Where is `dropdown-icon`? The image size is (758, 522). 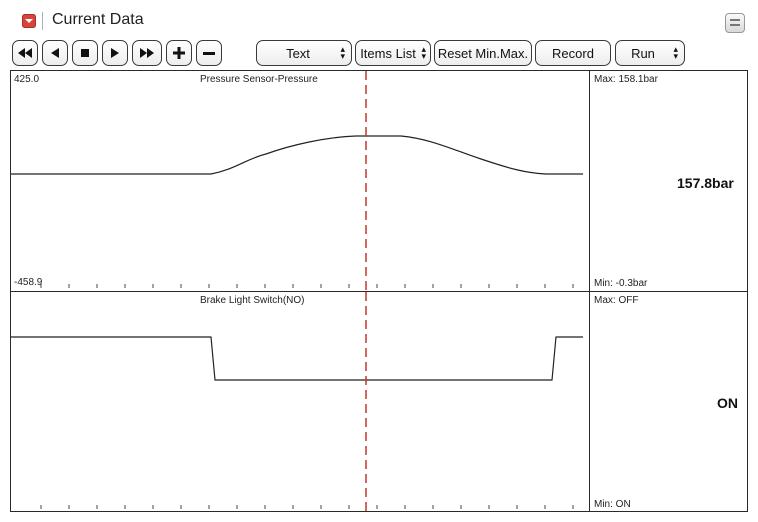
dropdown-icon is located at coordinates (29, 21).